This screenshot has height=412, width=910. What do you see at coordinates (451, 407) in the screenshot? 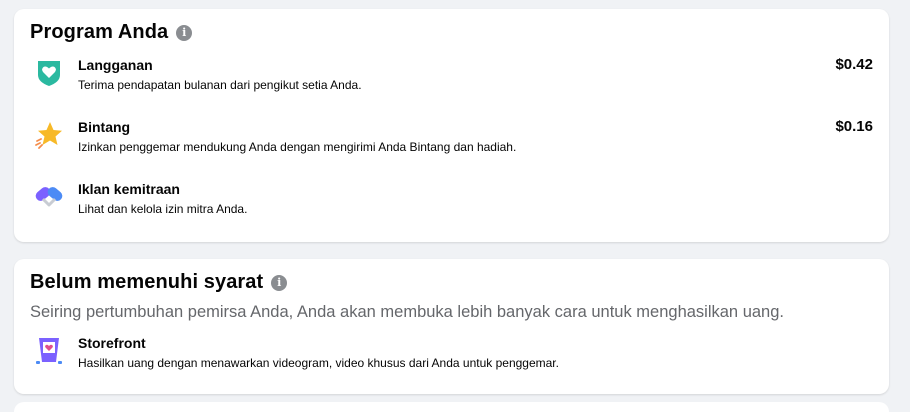
I see `next-card-edge` at bounding box center [451, 407].